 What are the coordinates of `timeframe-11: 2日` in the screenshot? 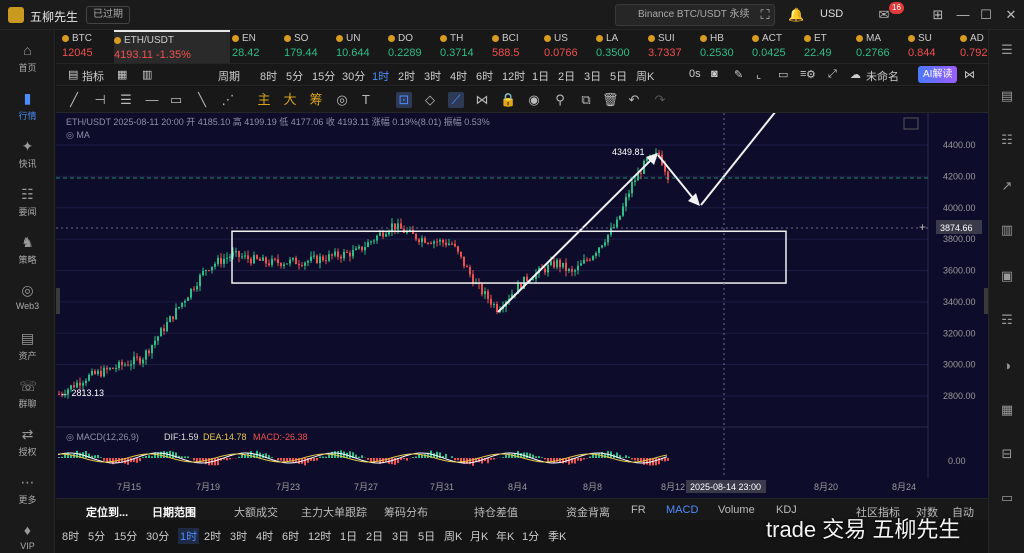 It's located at (374, 536).